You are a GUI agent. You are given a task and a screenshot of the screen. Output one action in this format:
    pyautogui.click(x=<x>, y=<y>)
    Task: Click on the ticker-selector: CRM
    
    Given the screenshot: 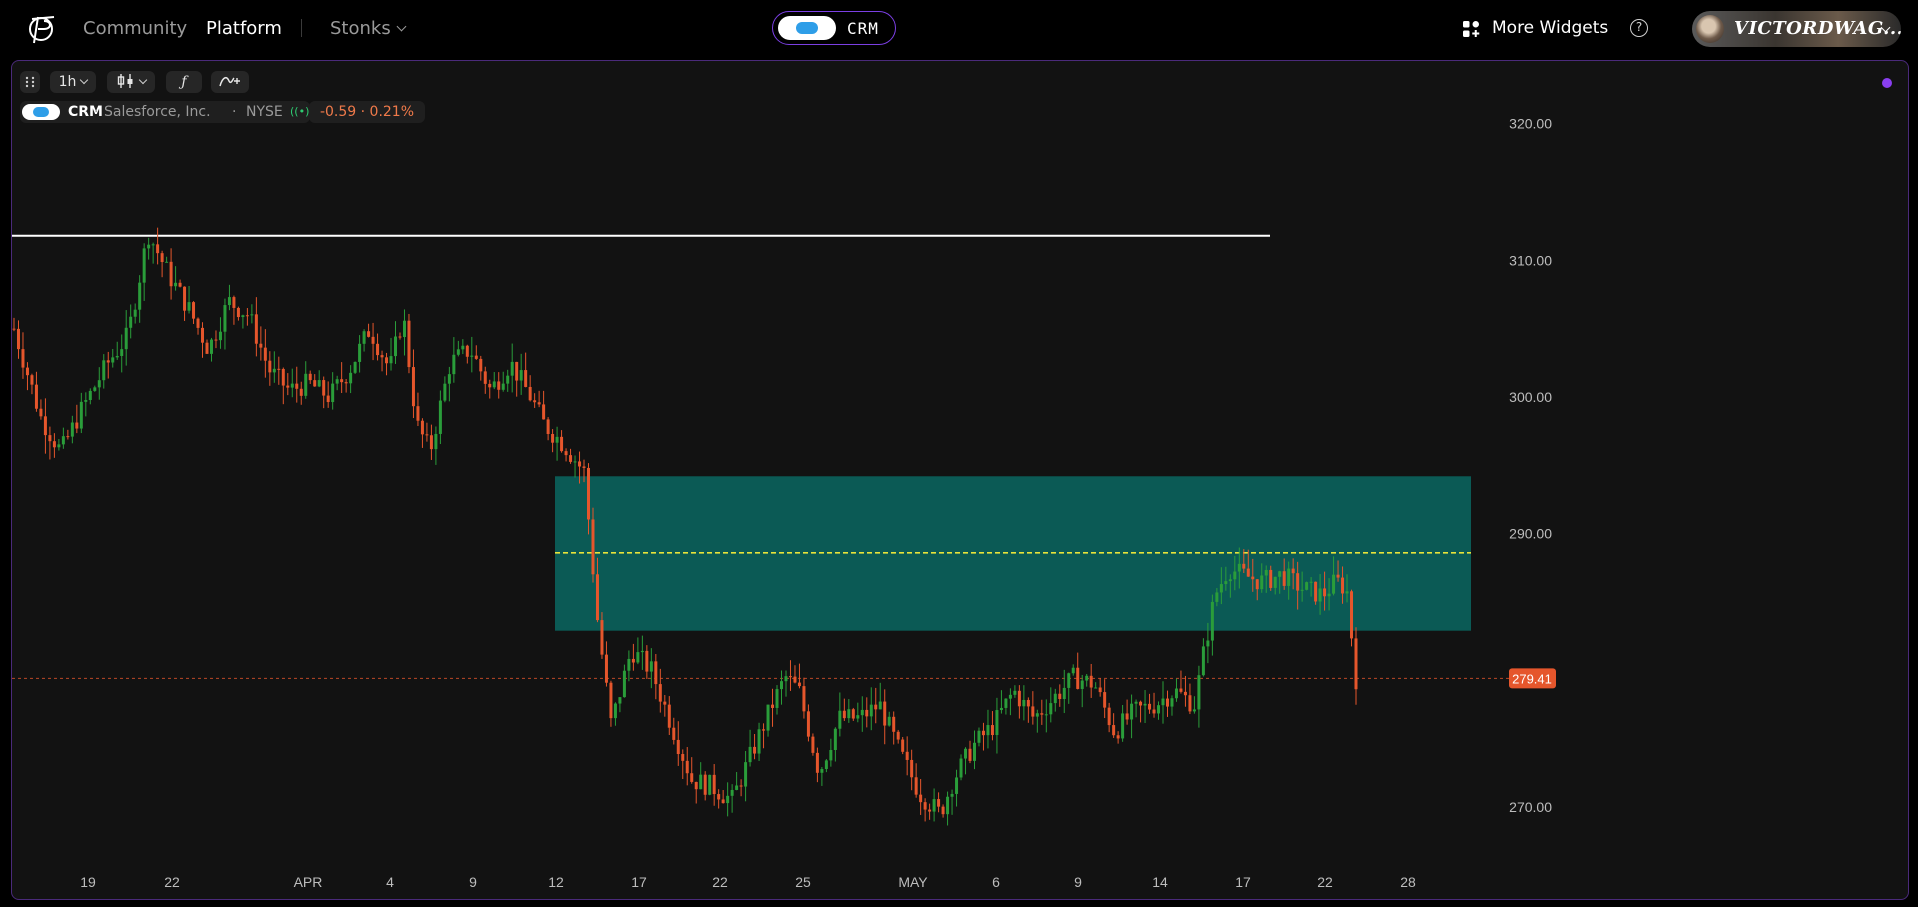 What is the action you would take?
    pyautogui.click(x=834, y=28)
    